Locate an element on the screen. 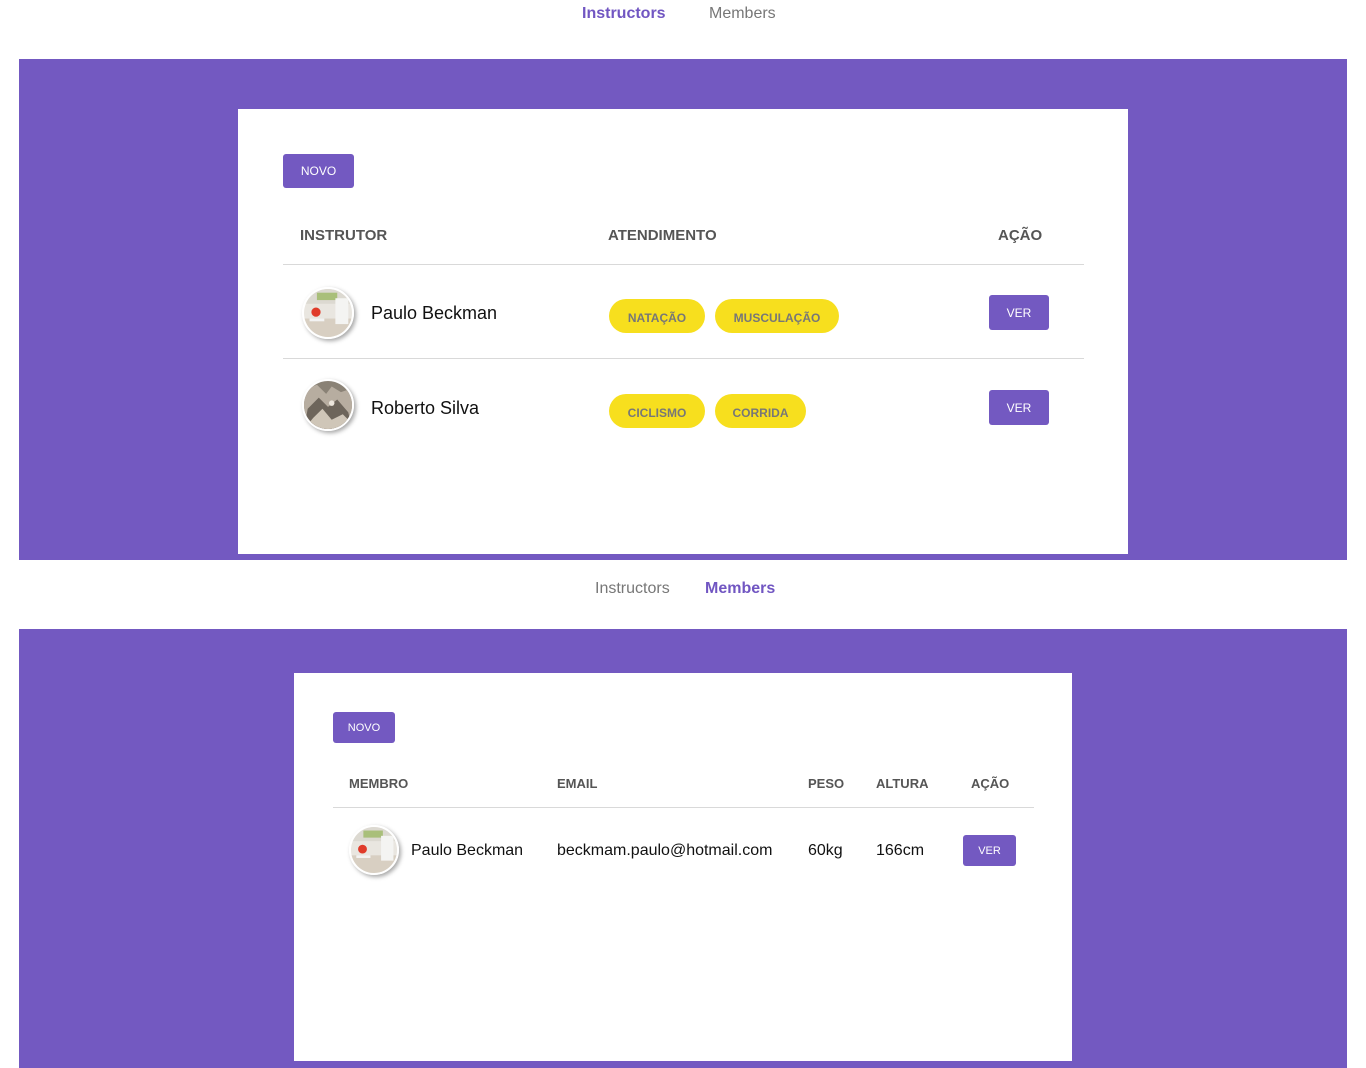 The image size is (1366, 1068). header-instructor: INSTRUTOR is located at coordinates (344, 235).